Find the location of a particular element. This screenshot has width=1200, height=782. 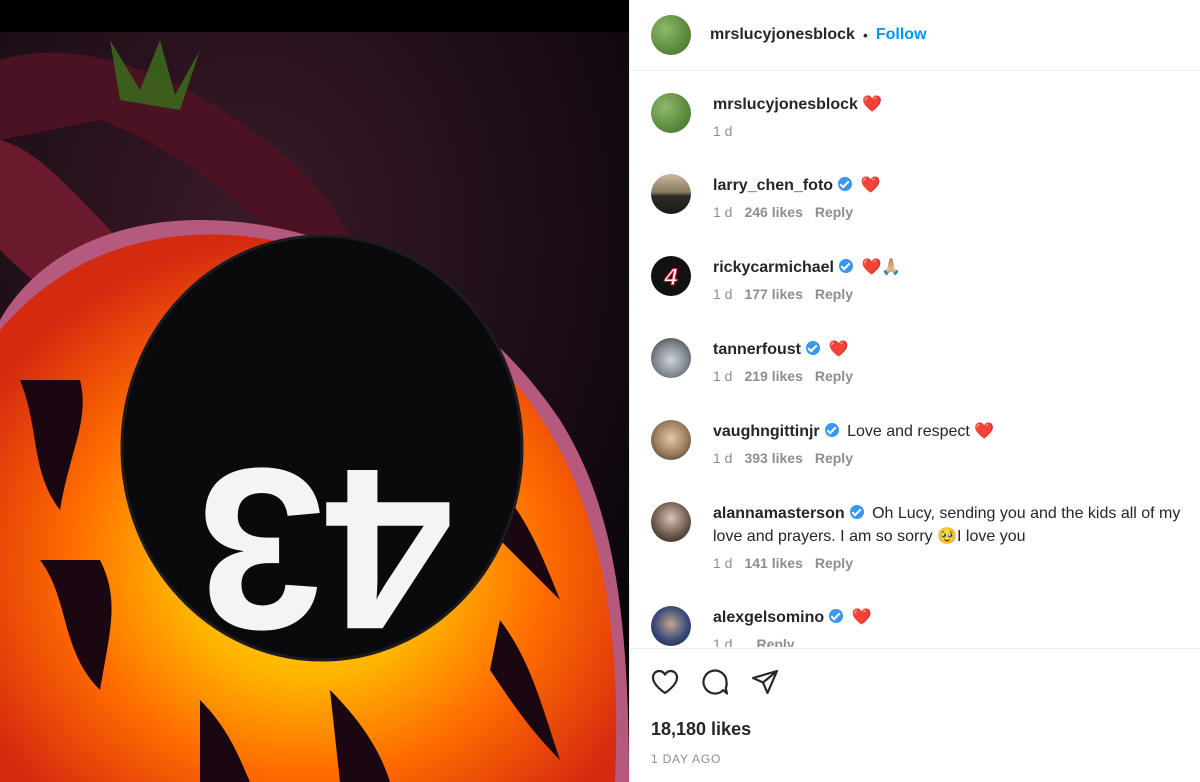

caption-avatar is located at coordinates (671, 113).